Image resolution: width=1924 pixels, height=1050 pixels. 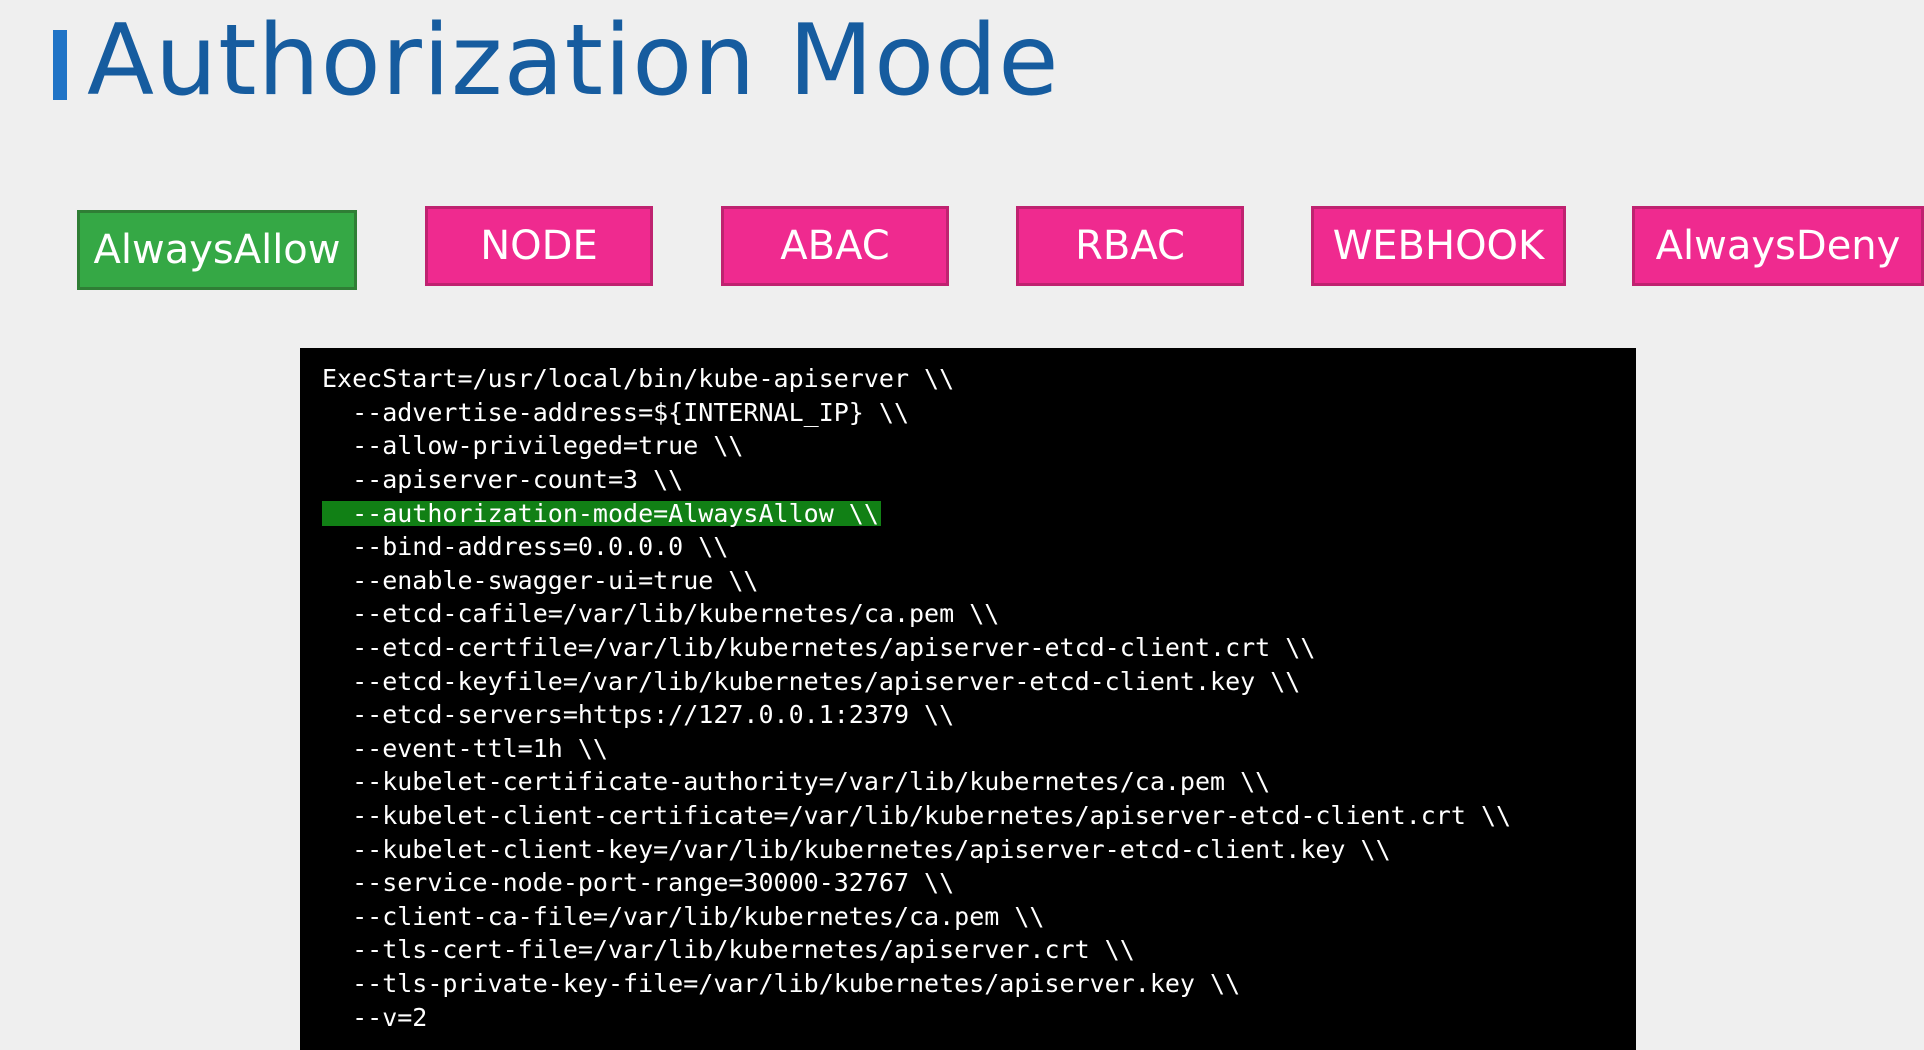 What do you see at coordinates (1438, 246) in the screenshot?
I see `mode-button-webhook: WEBHOOK` at bounding box center [1438, 246].